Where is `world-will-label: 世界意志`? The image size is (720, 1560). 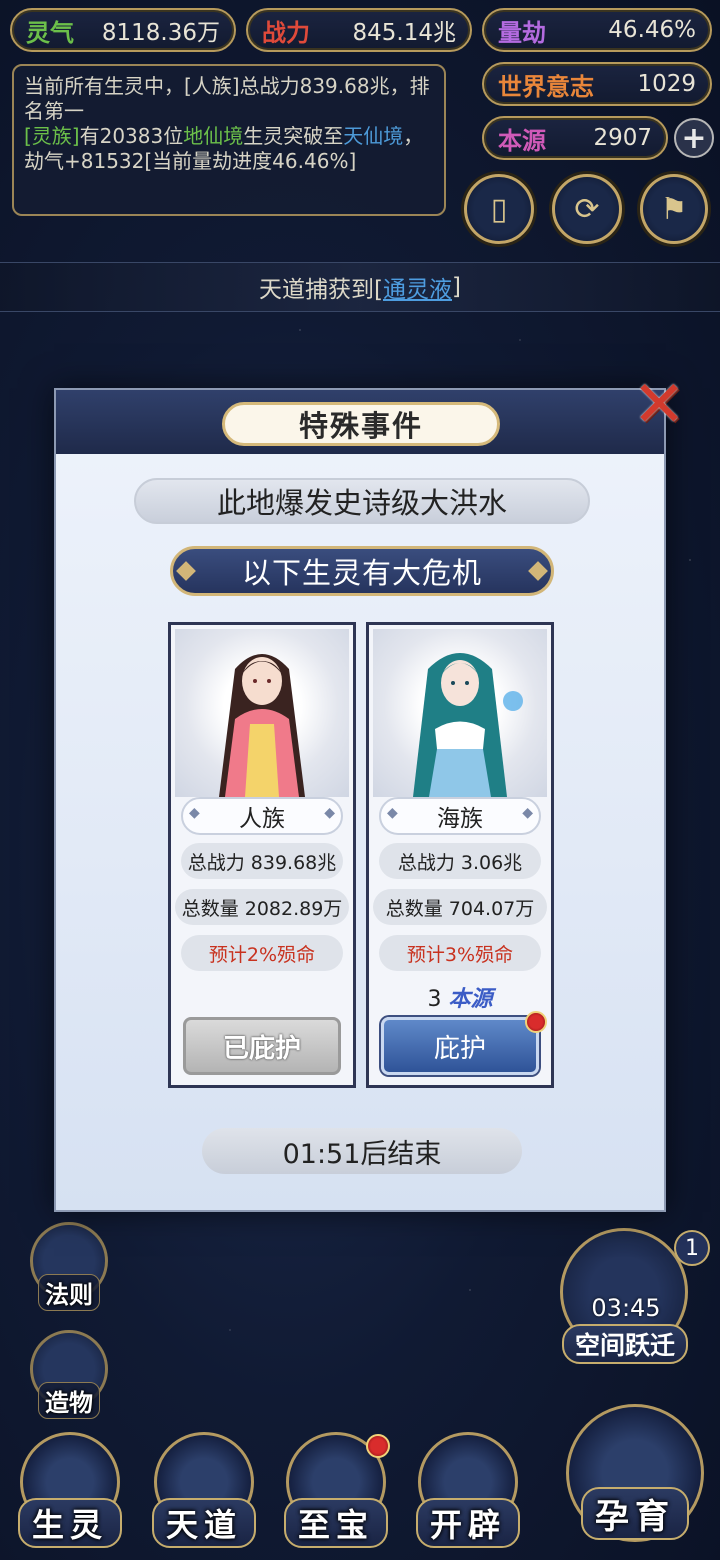 world-will-label: 世界意志 is located at coordinates (546, 86).